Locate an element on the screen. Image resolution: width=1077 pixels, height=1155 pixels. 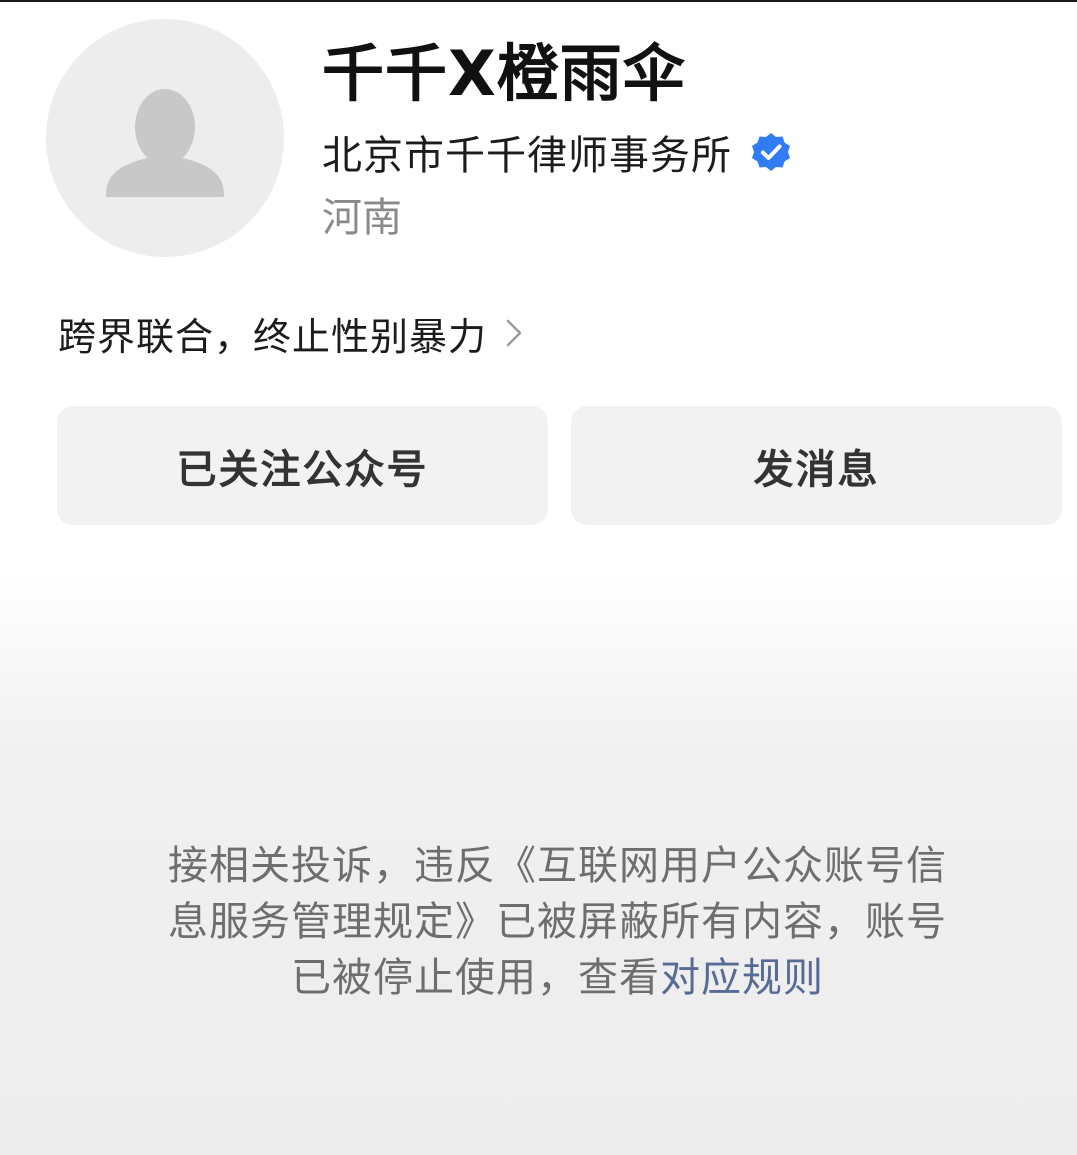
send-message-button: 发消息 is located at coordinates (816, 465).